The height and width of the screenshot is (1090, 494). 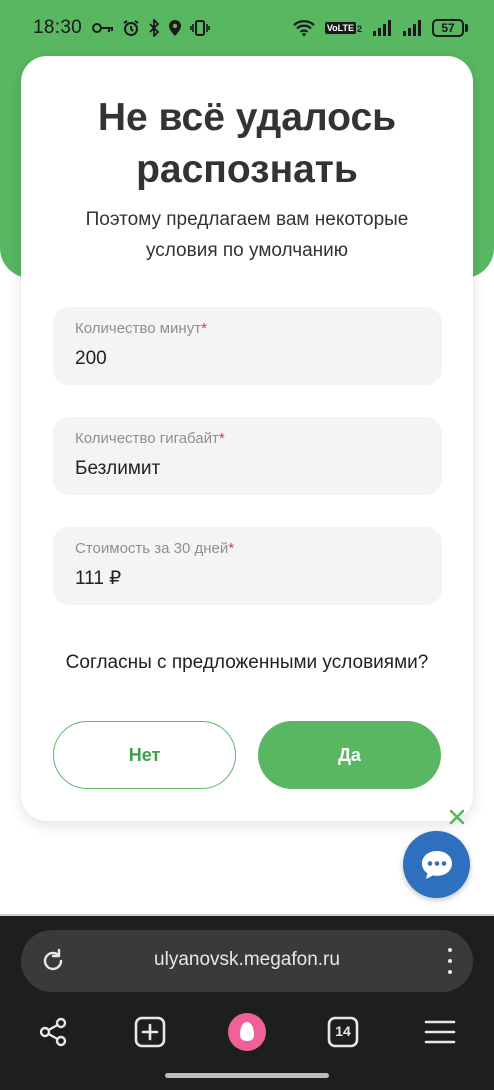 I want to click on dialog-title: Не всё удалось распознать, so click(x=247, y=143).